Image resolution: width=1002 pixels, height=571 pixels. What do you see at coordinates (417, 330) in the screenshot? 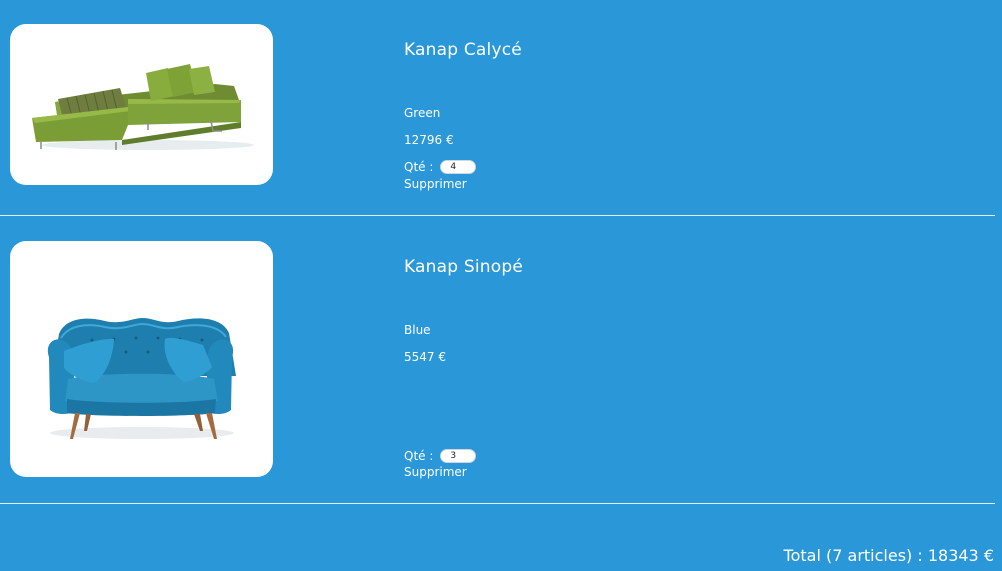
I see `product-color: Blue` at bounding box center [417, 330].